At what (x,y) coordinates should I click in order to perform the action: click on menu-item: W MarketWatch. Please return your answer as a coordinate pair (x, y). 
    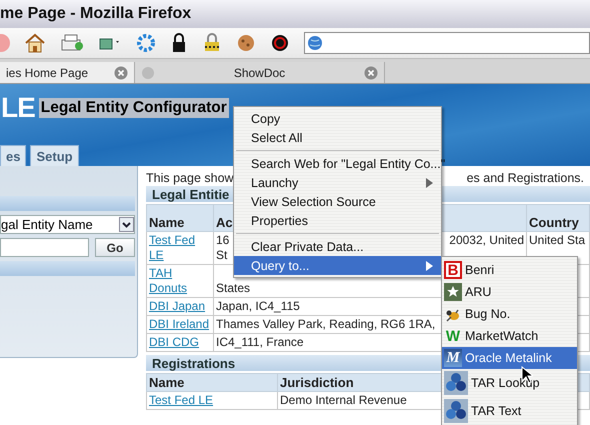
    Looking at the image, I should click on (509, 336).